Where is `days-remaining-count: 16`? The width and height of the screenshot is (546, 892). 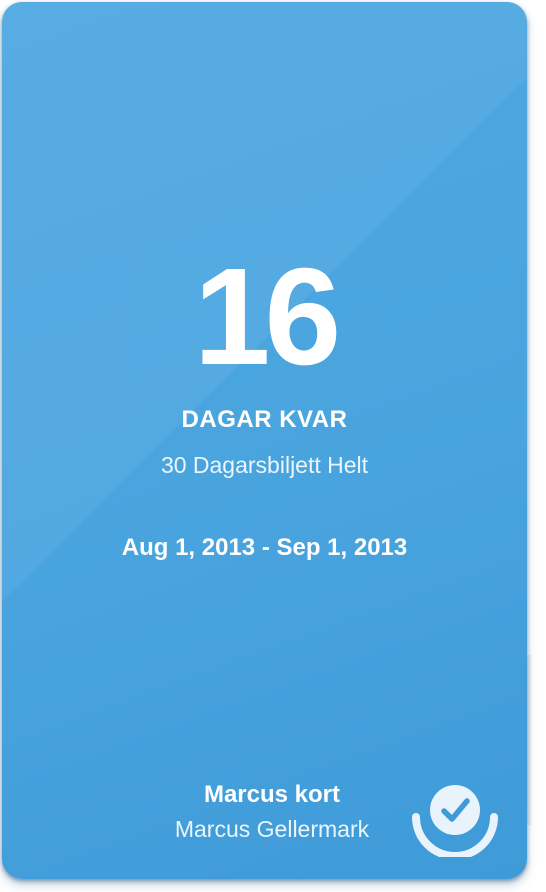
days-remaining-count: 16 is located at coordinates (267, 317).